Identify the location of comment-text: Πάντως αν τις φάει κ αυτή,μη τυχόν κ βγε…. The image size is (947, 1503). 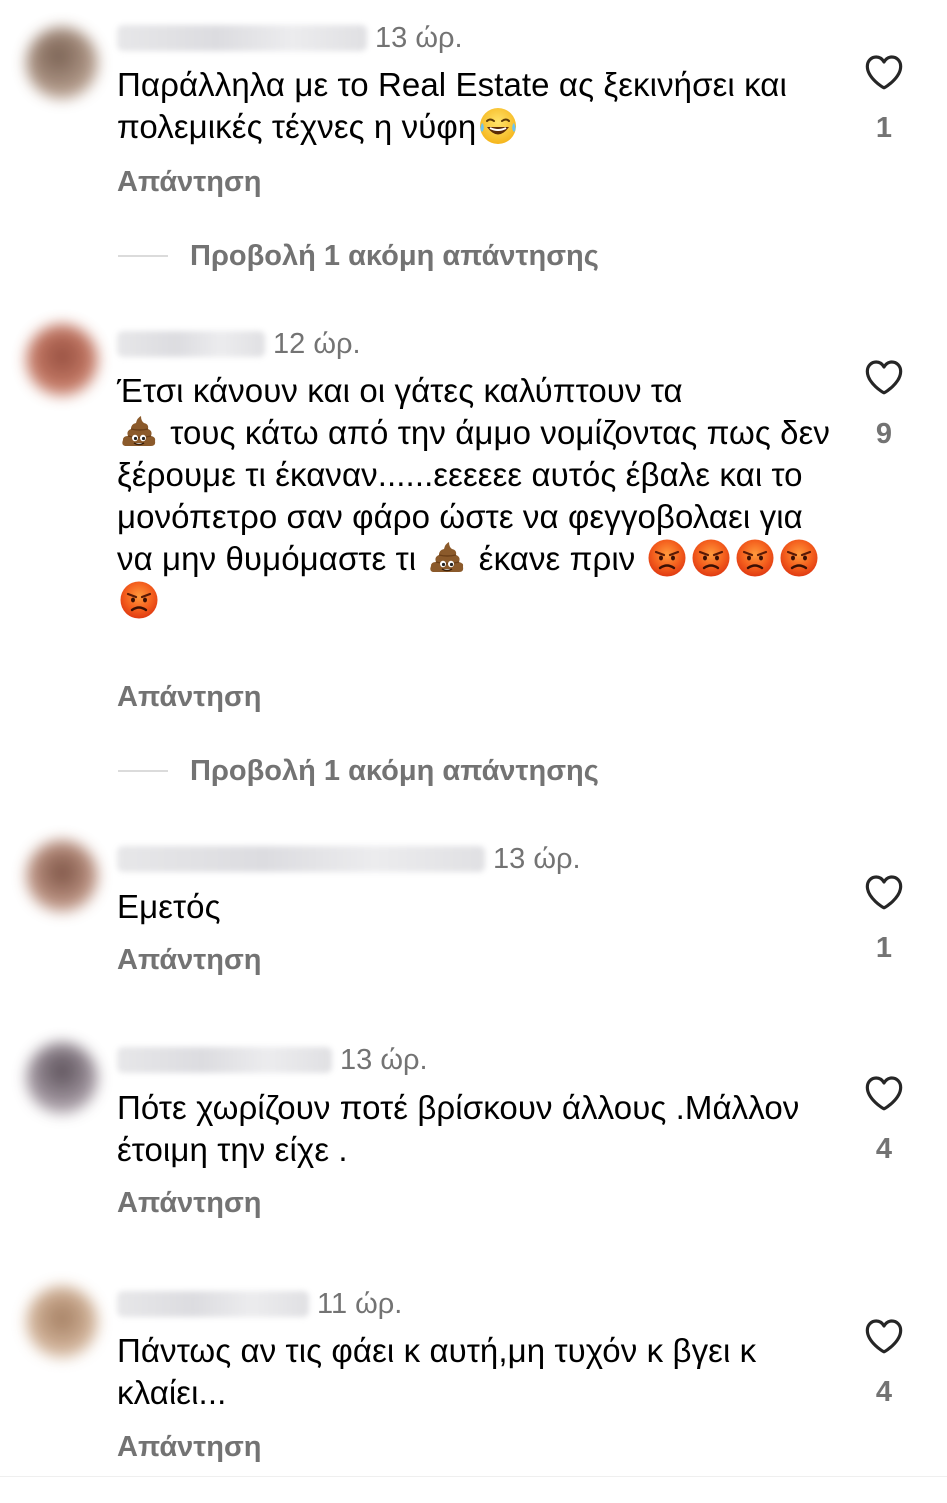
(437, 1371).